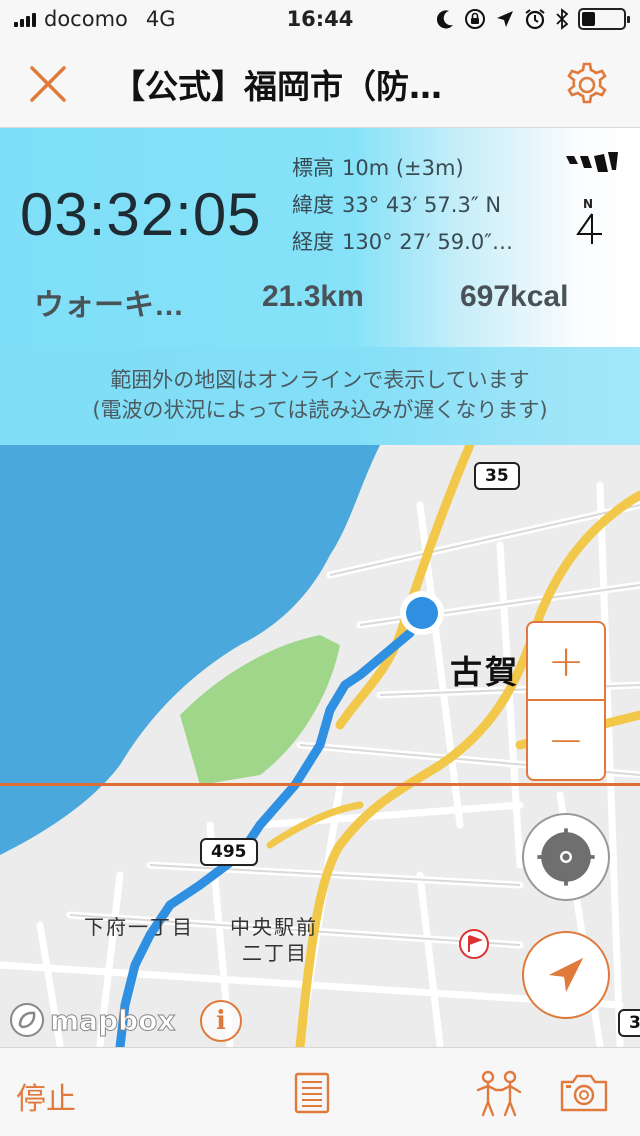 Image resolution: width=640 pixels, height=1136 pixels. What do you see at coordinates (320, 410) in the screenshot?
I see `notice-line-2: (電波の状況によっては読み込みが遅くなります)` at bounding box center [320, 410].